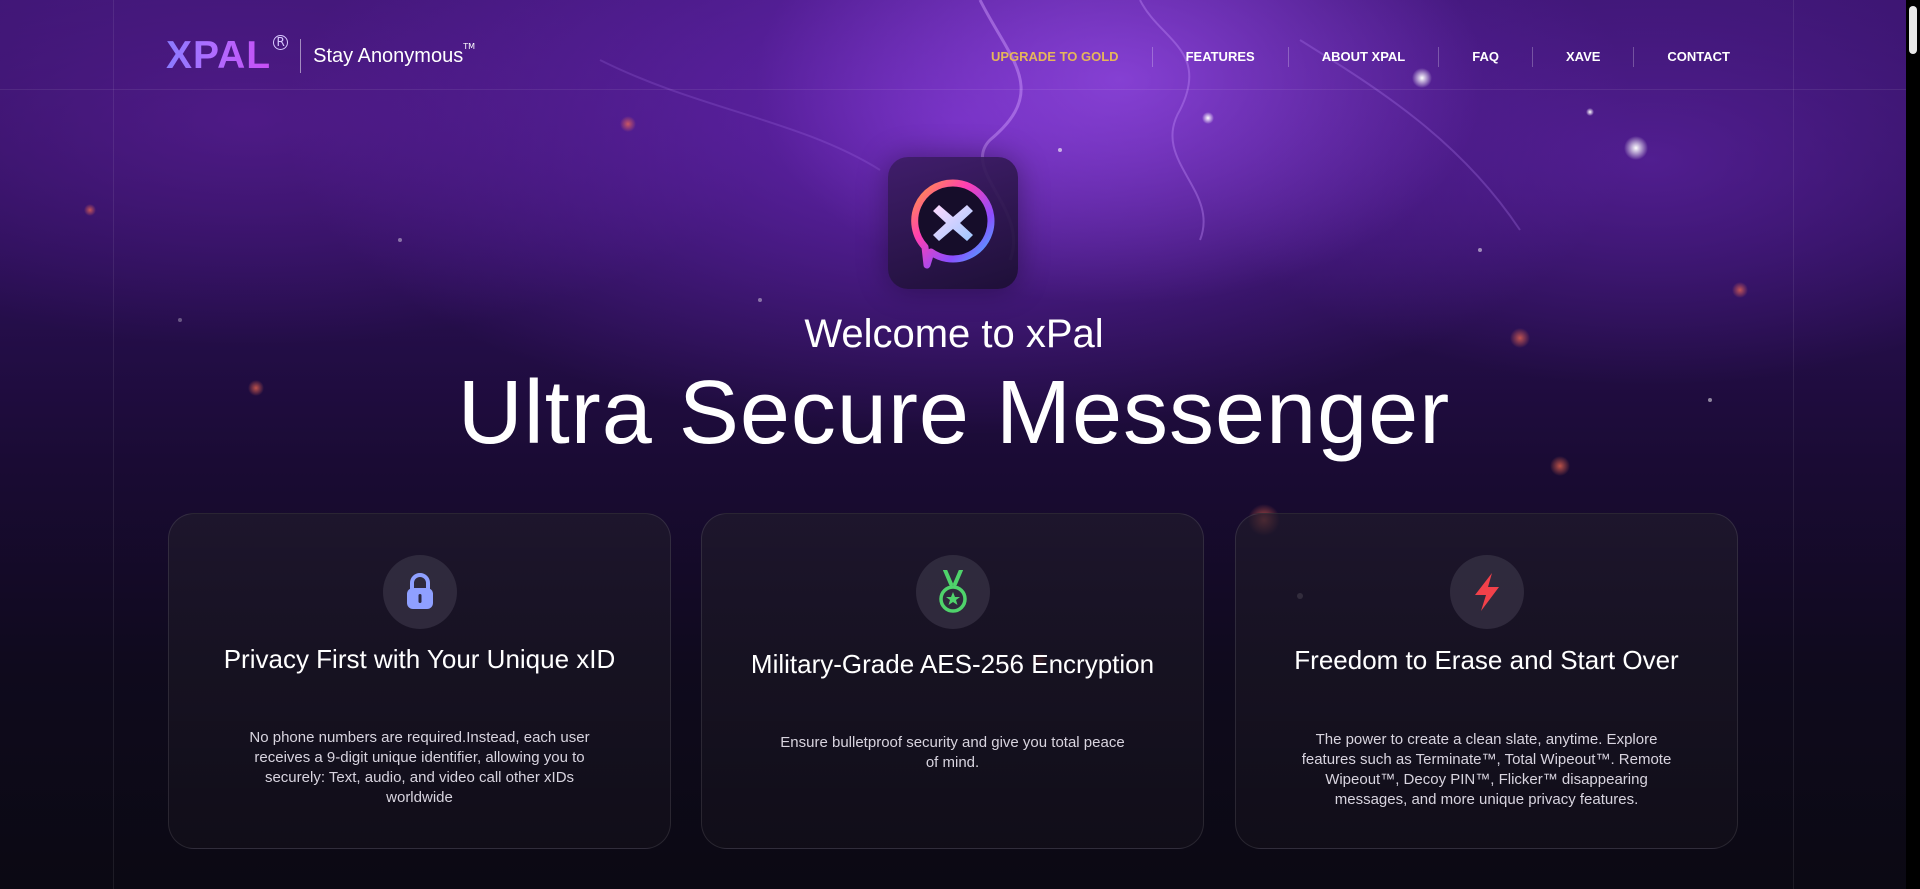  Describe the element at coordinates (388, 55) in the screenshot. I see `brand-tagline: Stay Anonymous` at that location.